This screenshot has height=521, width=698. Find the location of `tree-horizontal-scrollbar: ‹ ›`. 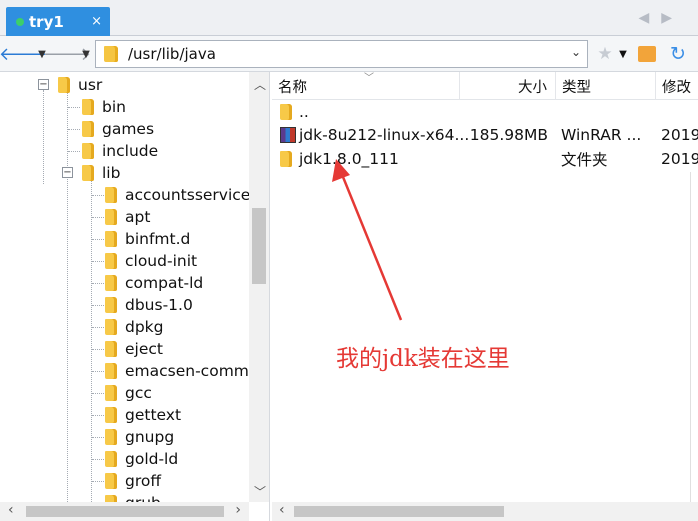

tree-horizontal-scrollbar: ‹ › is located at coordinates (124, 511).